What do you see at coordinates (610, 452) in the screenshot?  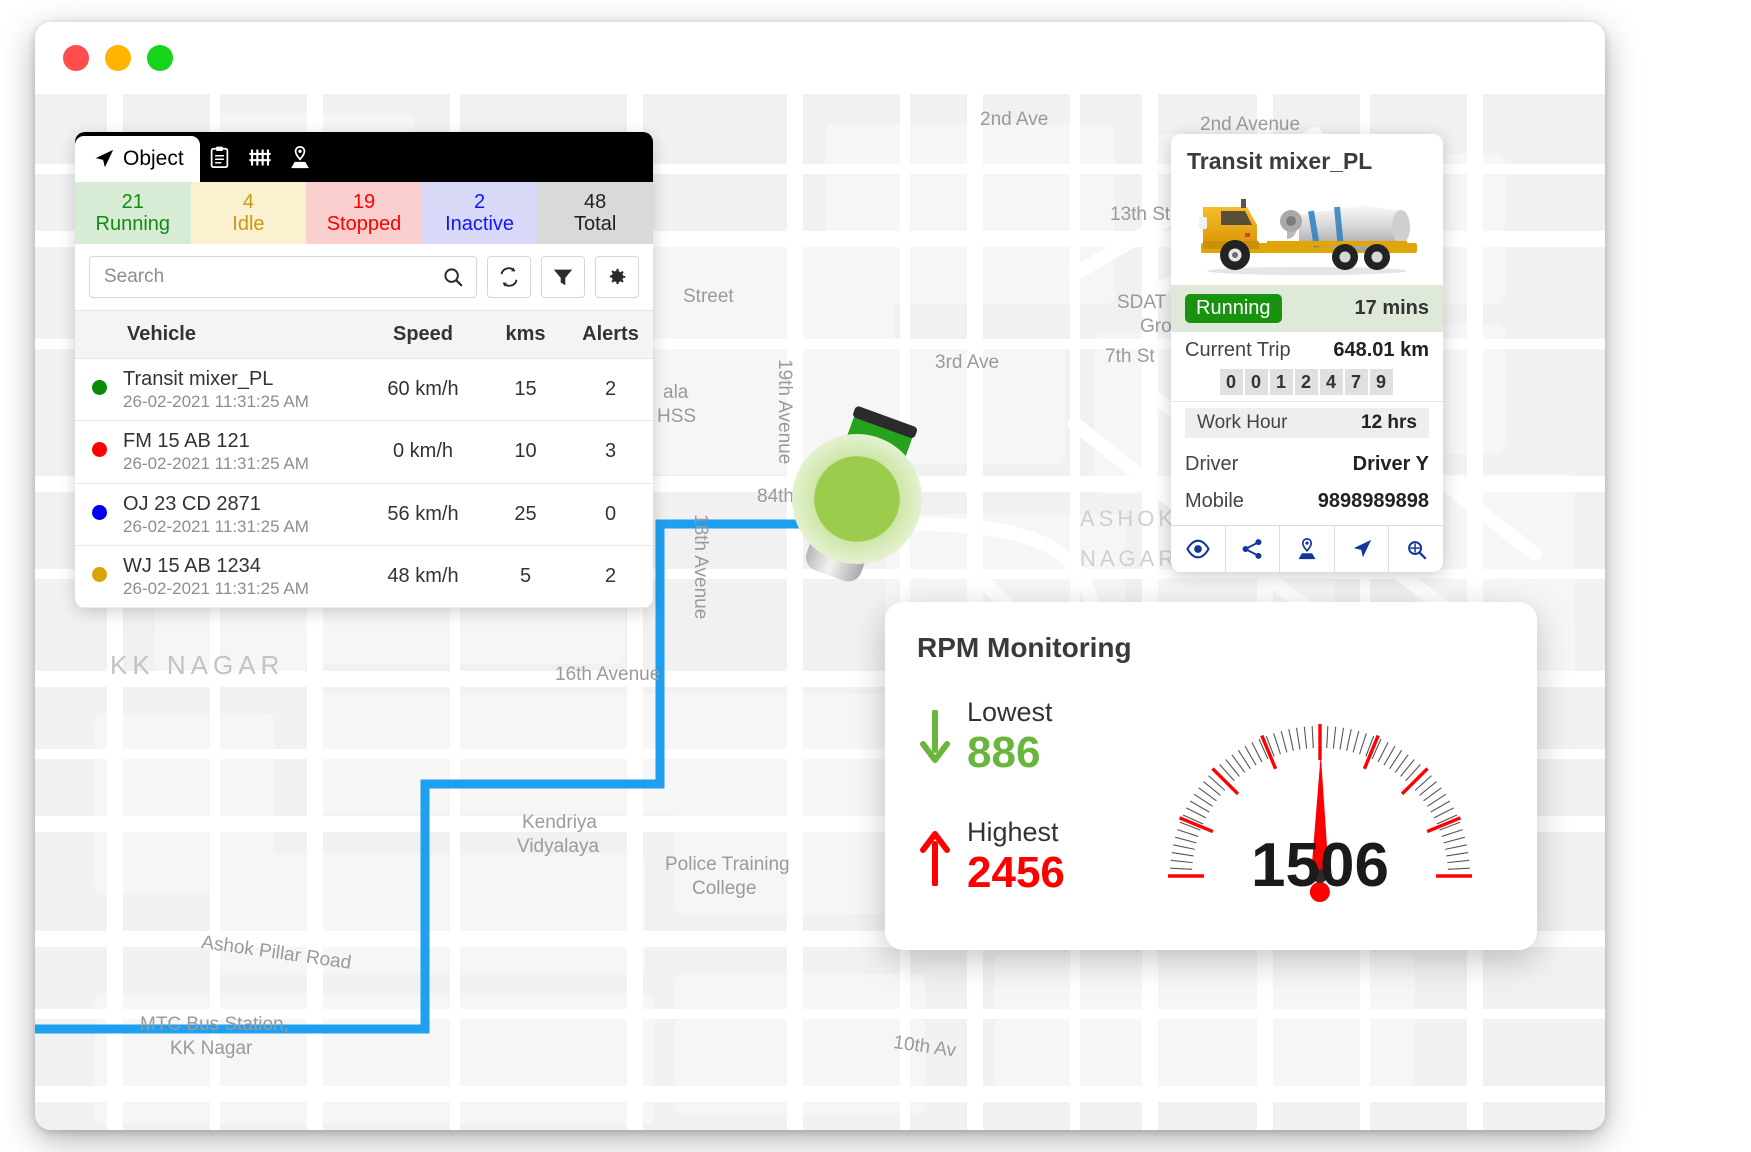 I see `vehicle-alerts: 3` at bounding box center [610, 452].